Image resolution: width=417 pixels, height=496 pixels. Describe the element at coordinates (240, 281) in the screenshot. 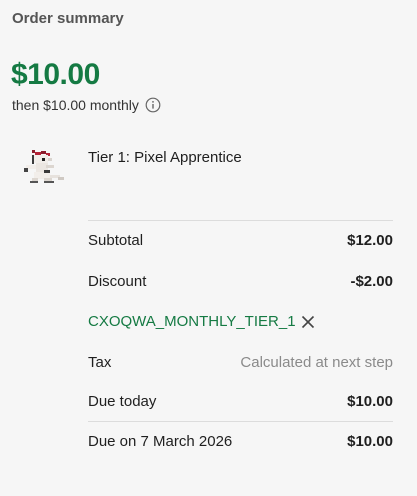

I see `discount-row: Discount -$2.00` at that location.